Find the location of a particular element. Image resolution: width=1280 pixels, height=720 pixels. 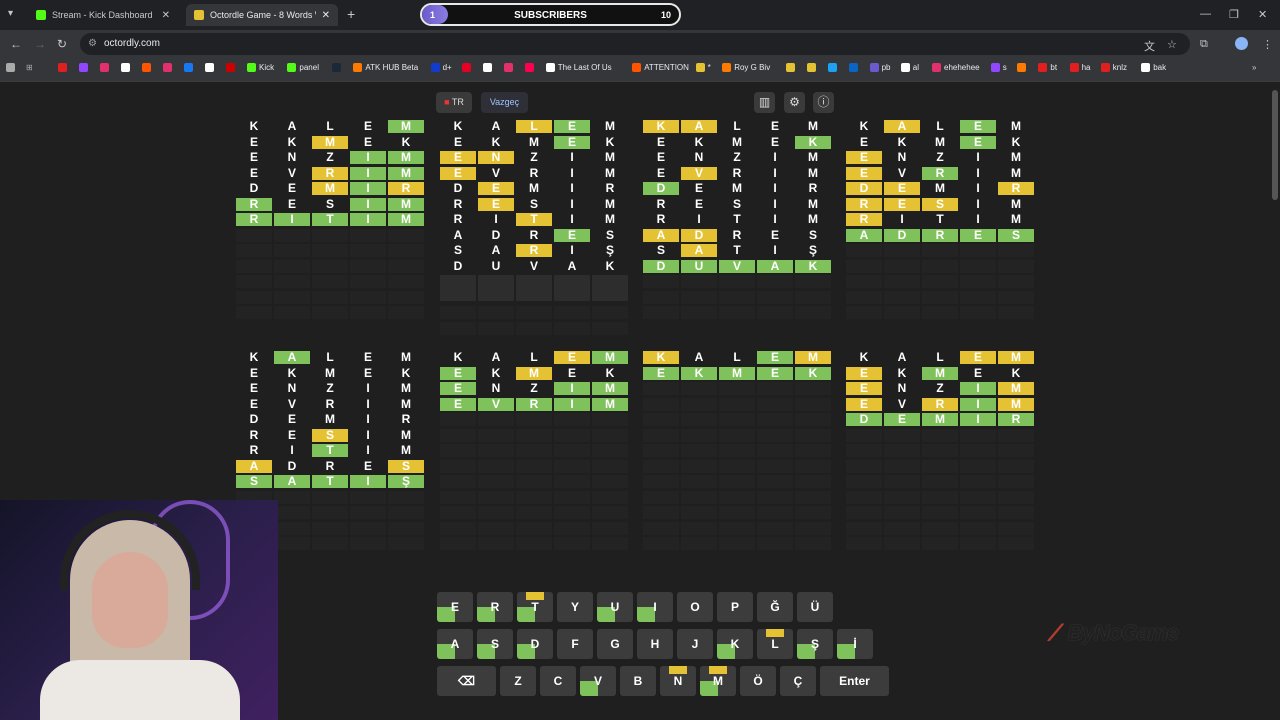

site-info-icon: ⚙ is located at coordinates (92, 44).